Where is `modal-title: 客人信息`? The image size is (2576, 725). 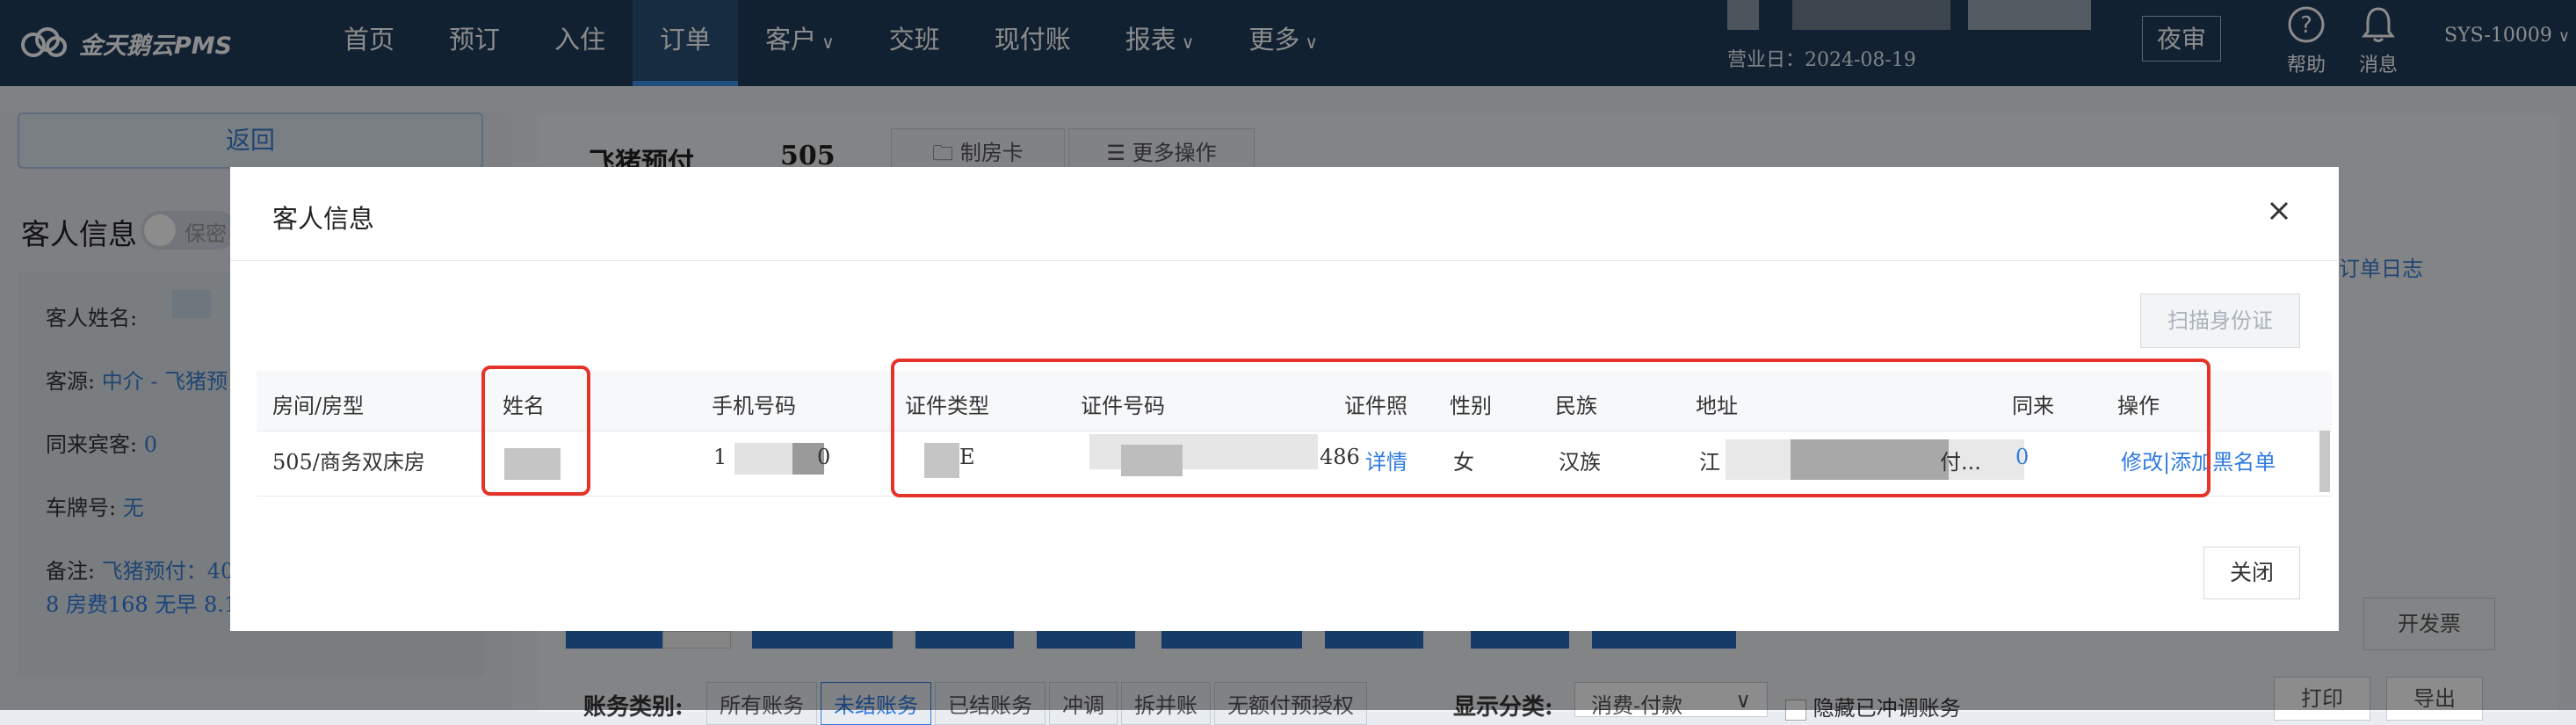 modal-title: 客人信息 is located at coordinates (323, 219).